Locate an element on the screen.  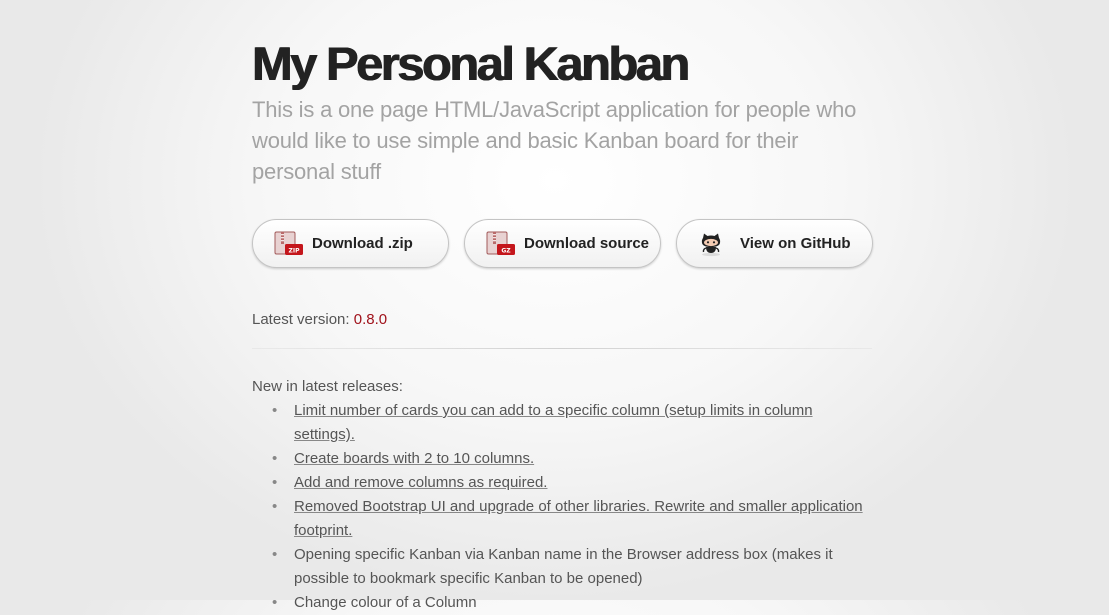
release-note-text: Change colour of a Column is located at coordinates (385, 602).